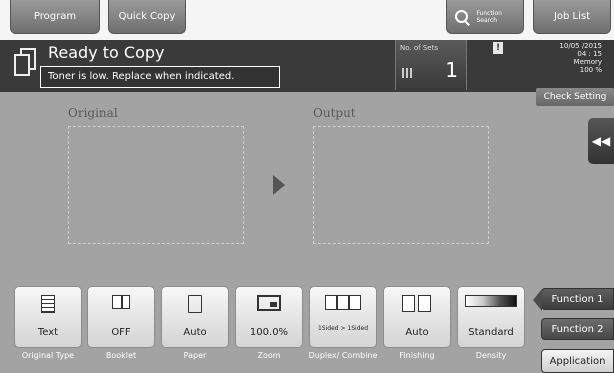 The image size is (614, 373). I want to click on duplex-value: 1Sided > 1Sided, so click(343, 328).